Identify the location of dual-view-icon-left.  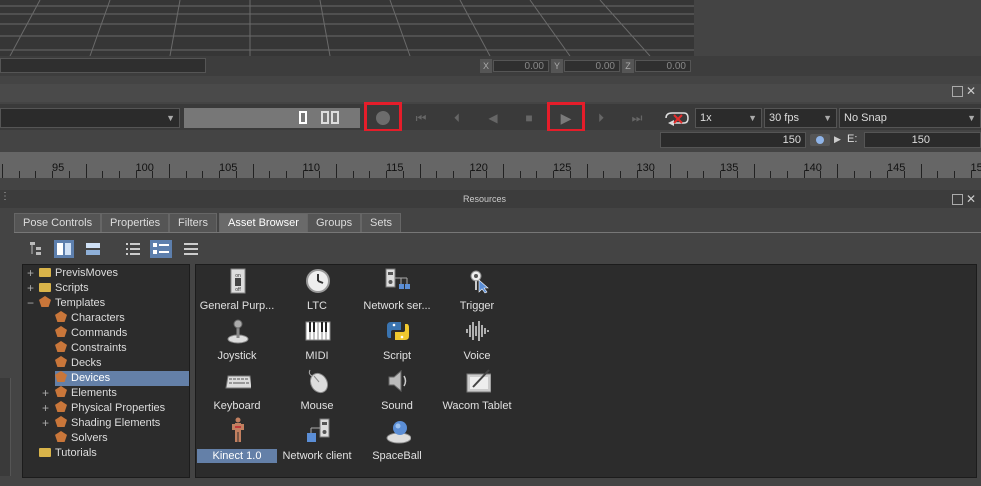
(325, 117).